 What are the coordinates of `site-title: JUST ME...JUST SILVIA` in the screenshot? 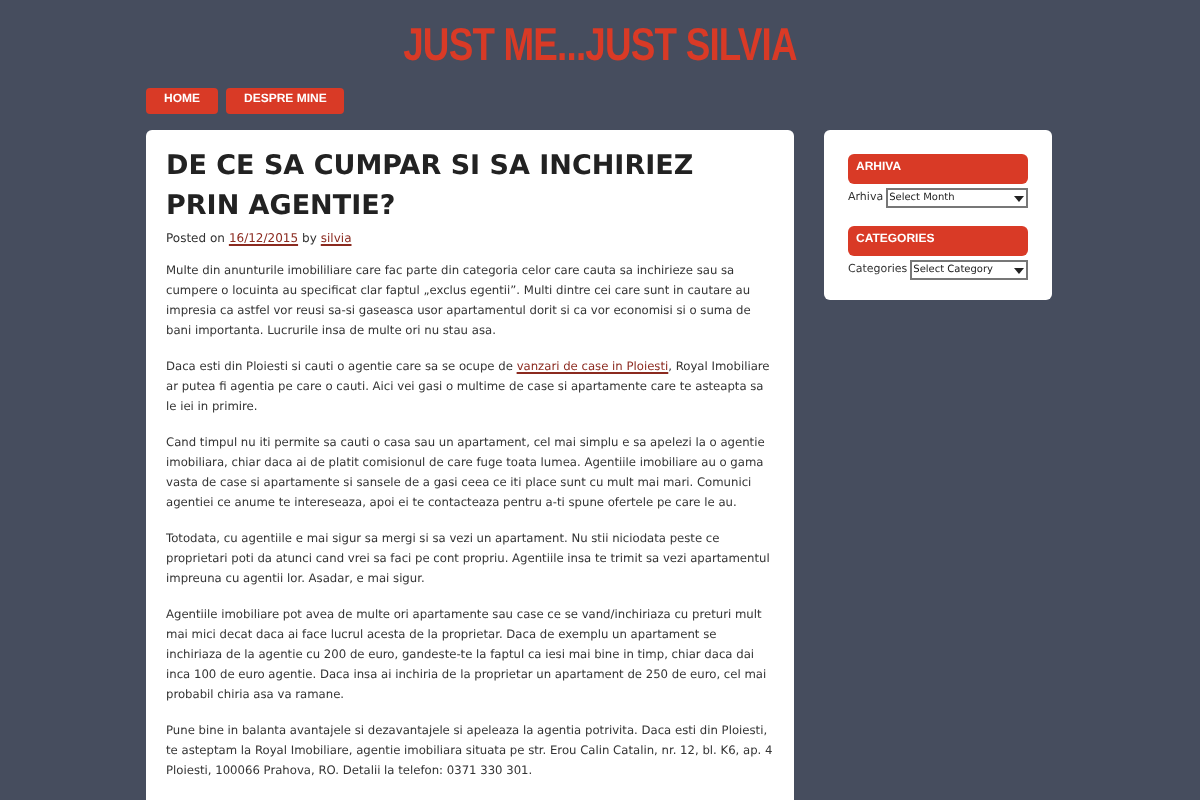 It's located at (600, 44).